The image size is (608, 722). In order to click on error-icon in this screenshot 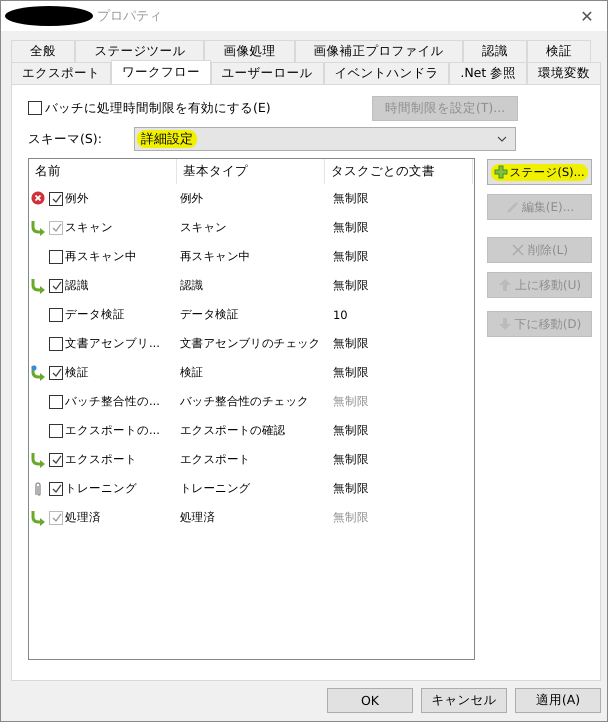, I will do `click(39, 198)`.